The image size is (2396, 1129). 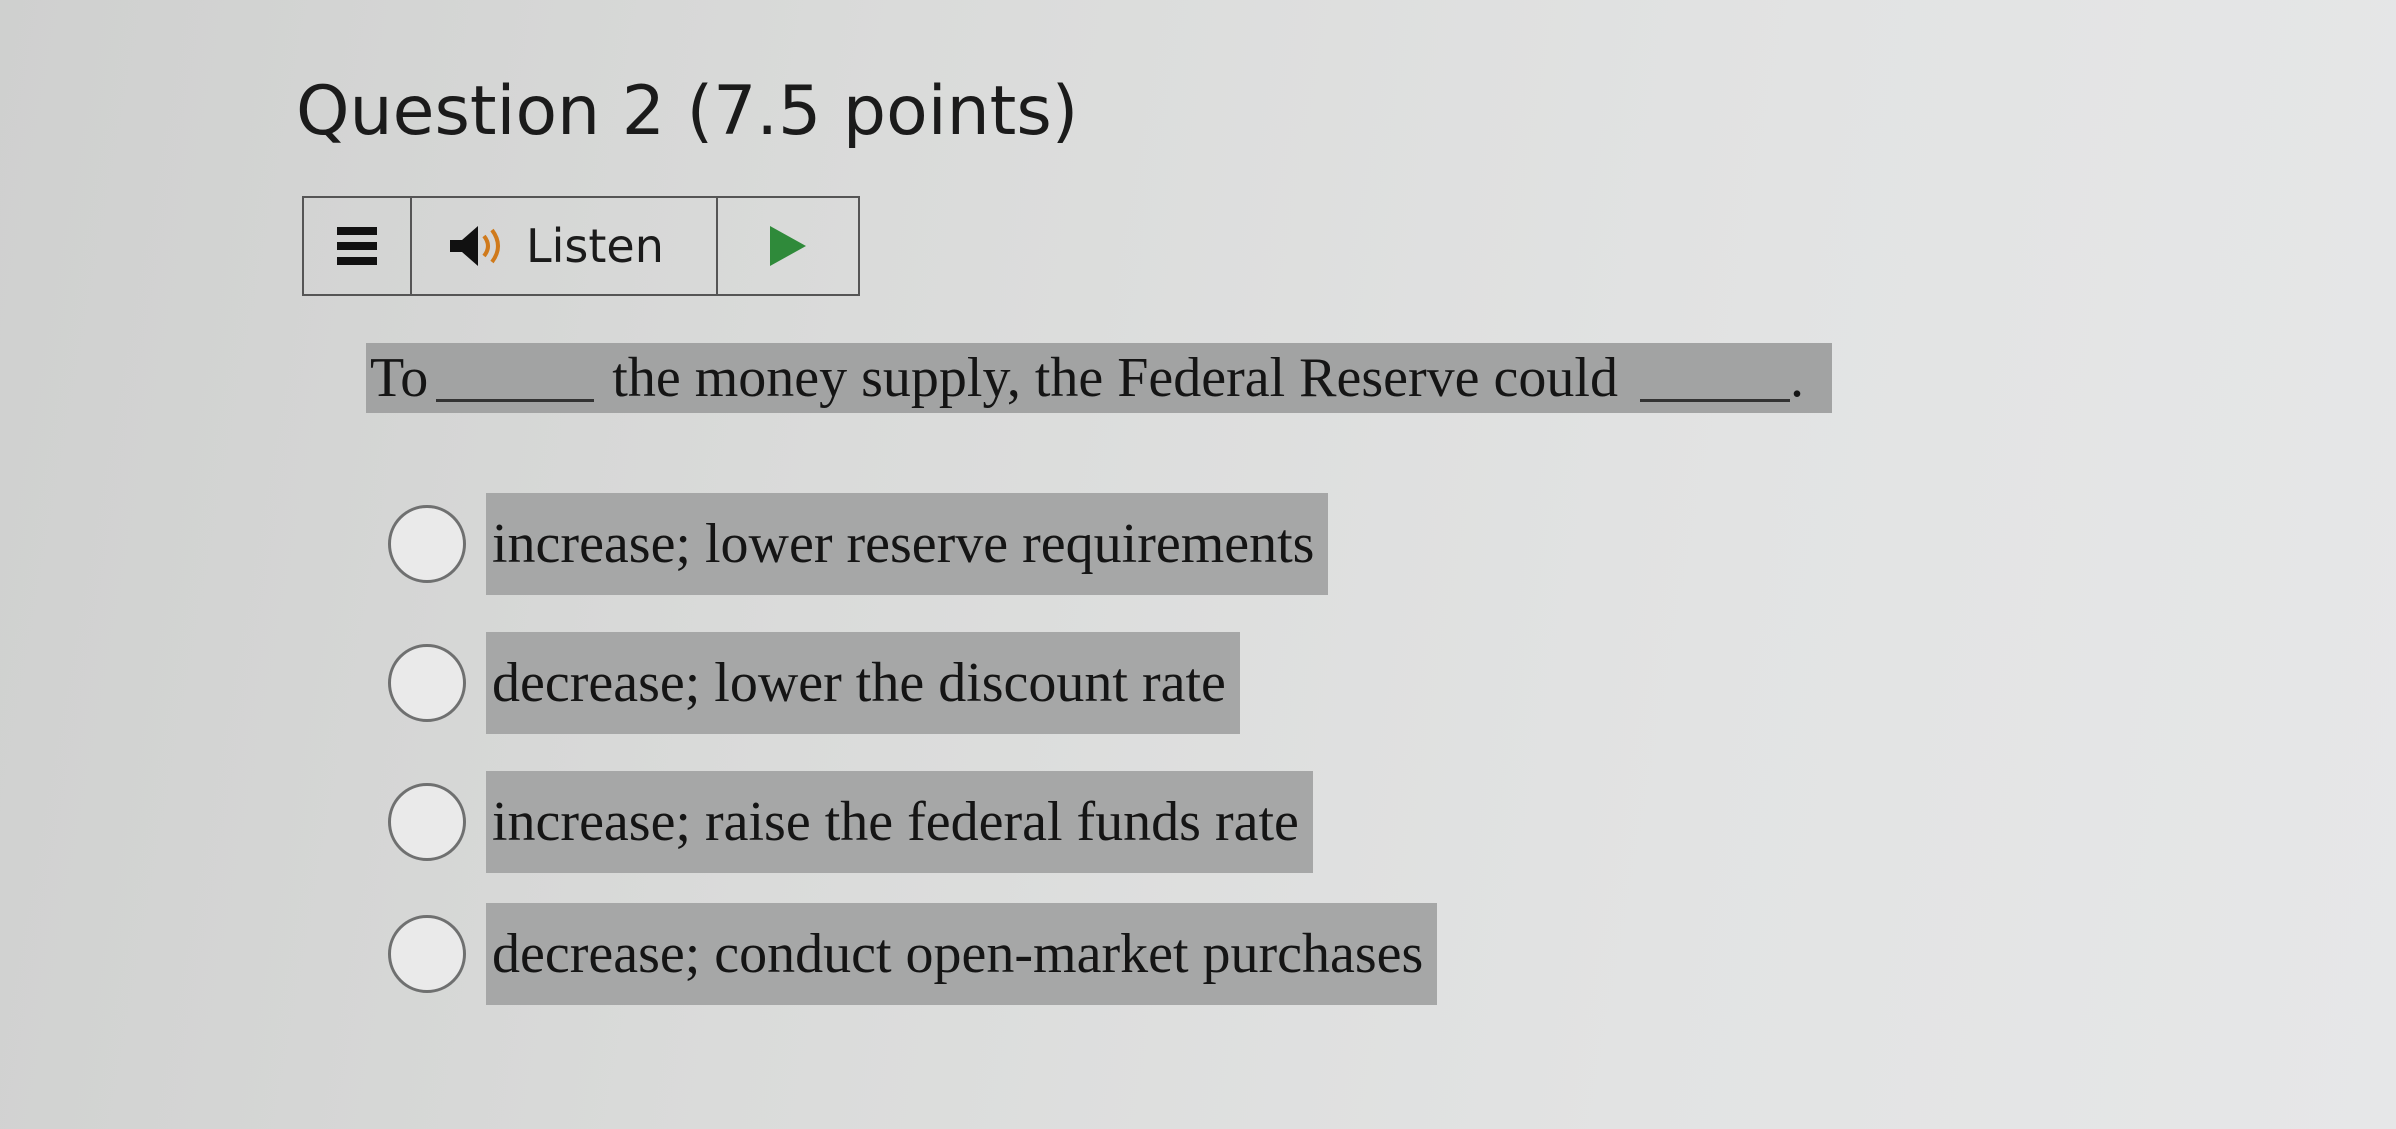 What do you see at coordinates (863, 683) in the screenshot?
I see `option-label: decrease; lower the discount rate` at bounding box center [863, 683].